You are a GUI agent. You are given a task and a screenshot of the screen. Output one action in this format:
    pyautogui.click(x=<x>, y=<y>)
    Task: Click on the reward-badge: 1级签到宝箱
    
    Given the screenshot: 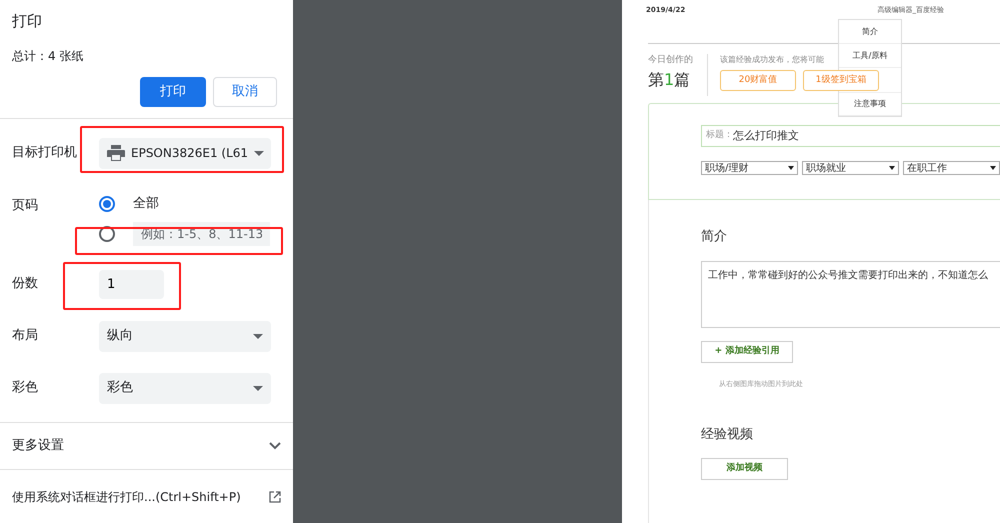 What is the action you would take?
    pyautogui.click(x=841, y=80)
    